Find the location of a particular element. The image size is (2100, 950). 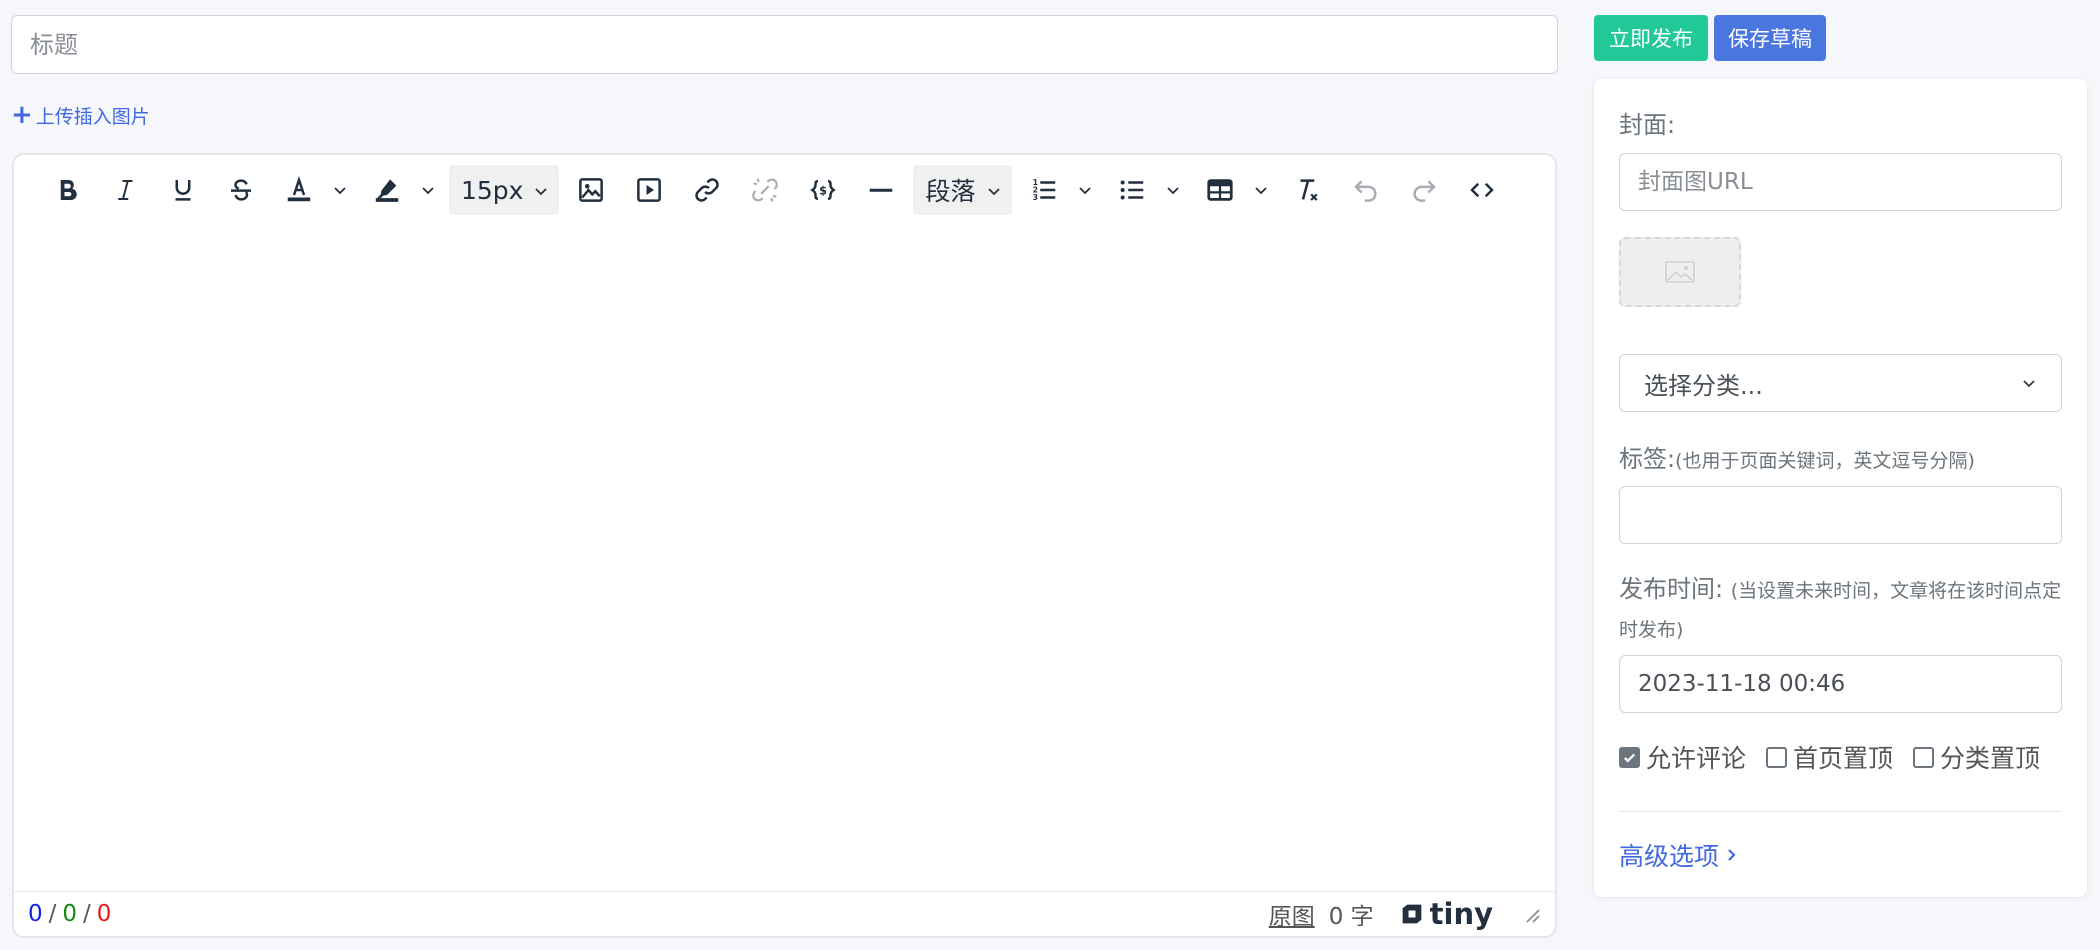

source-code-icon is located at coordinates (1481, 190).